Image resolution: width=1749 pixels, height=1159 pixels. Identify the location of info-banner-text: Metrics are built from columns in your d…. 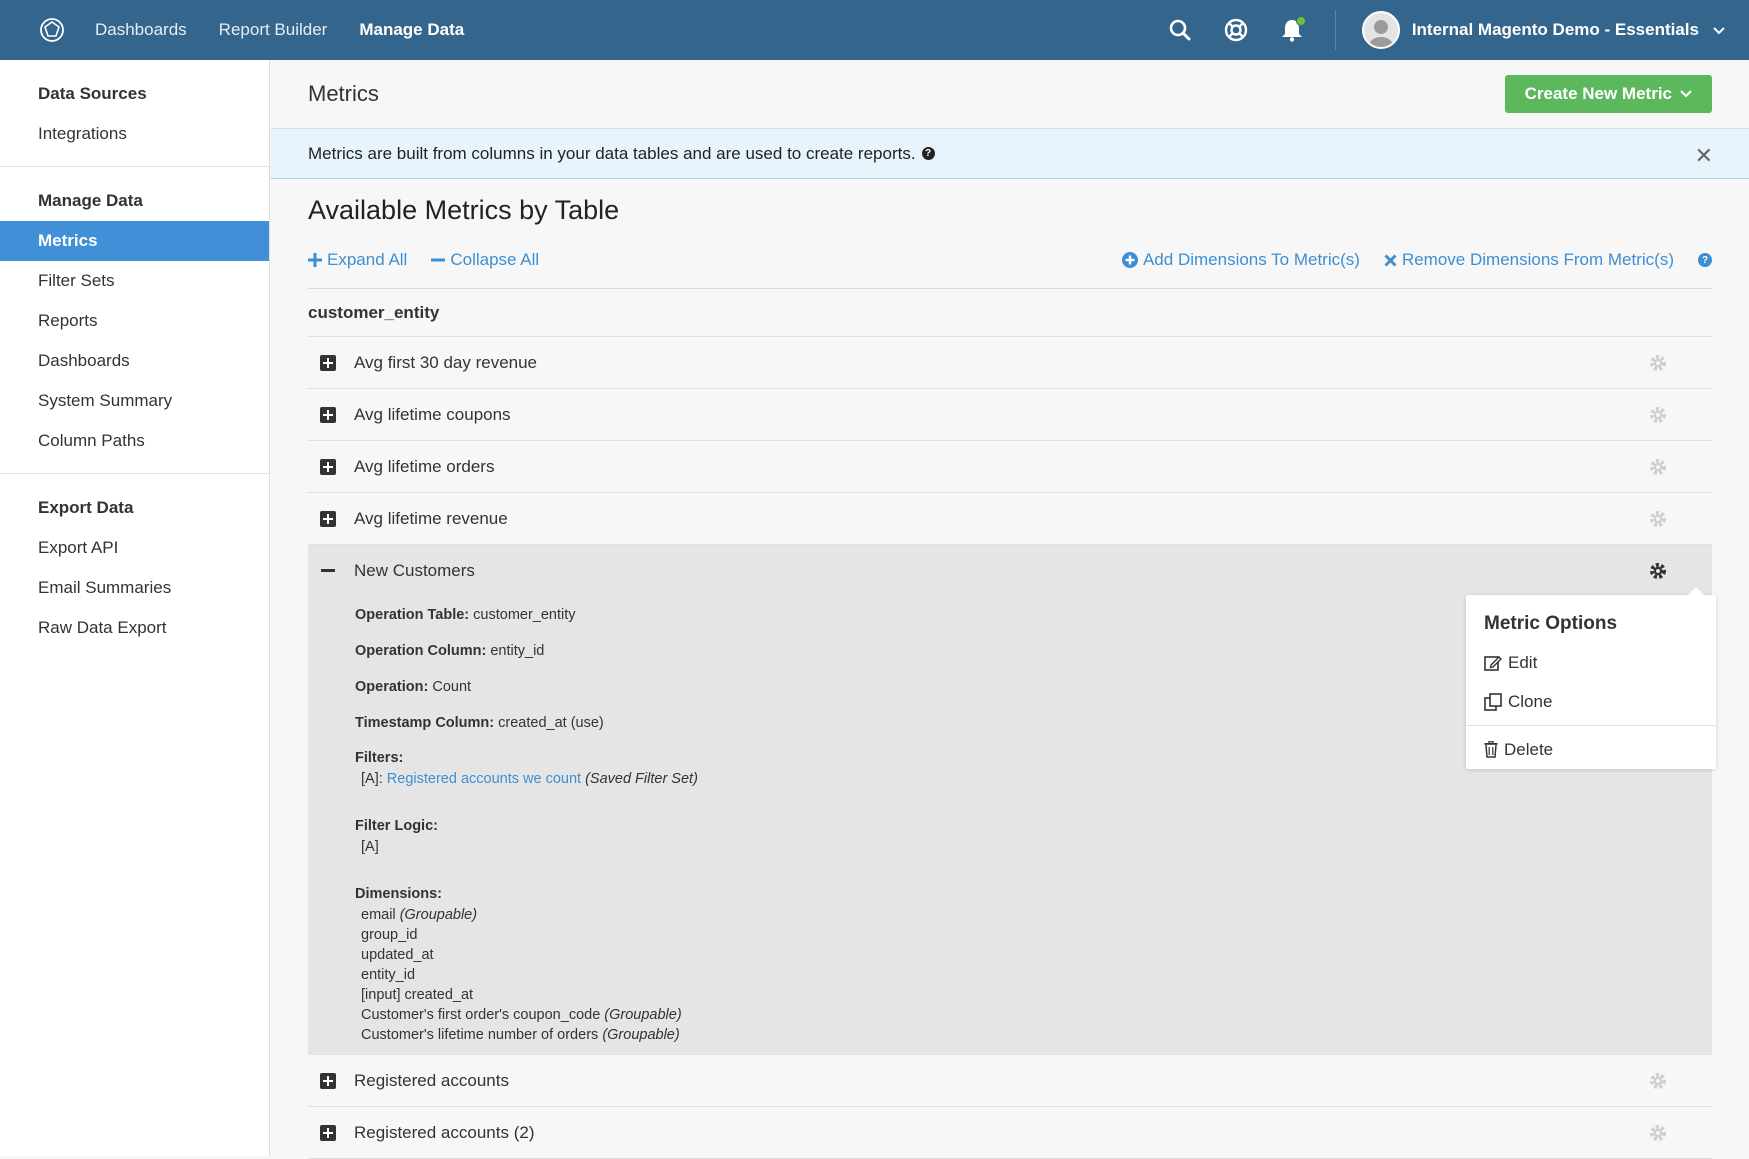
(612, 153).